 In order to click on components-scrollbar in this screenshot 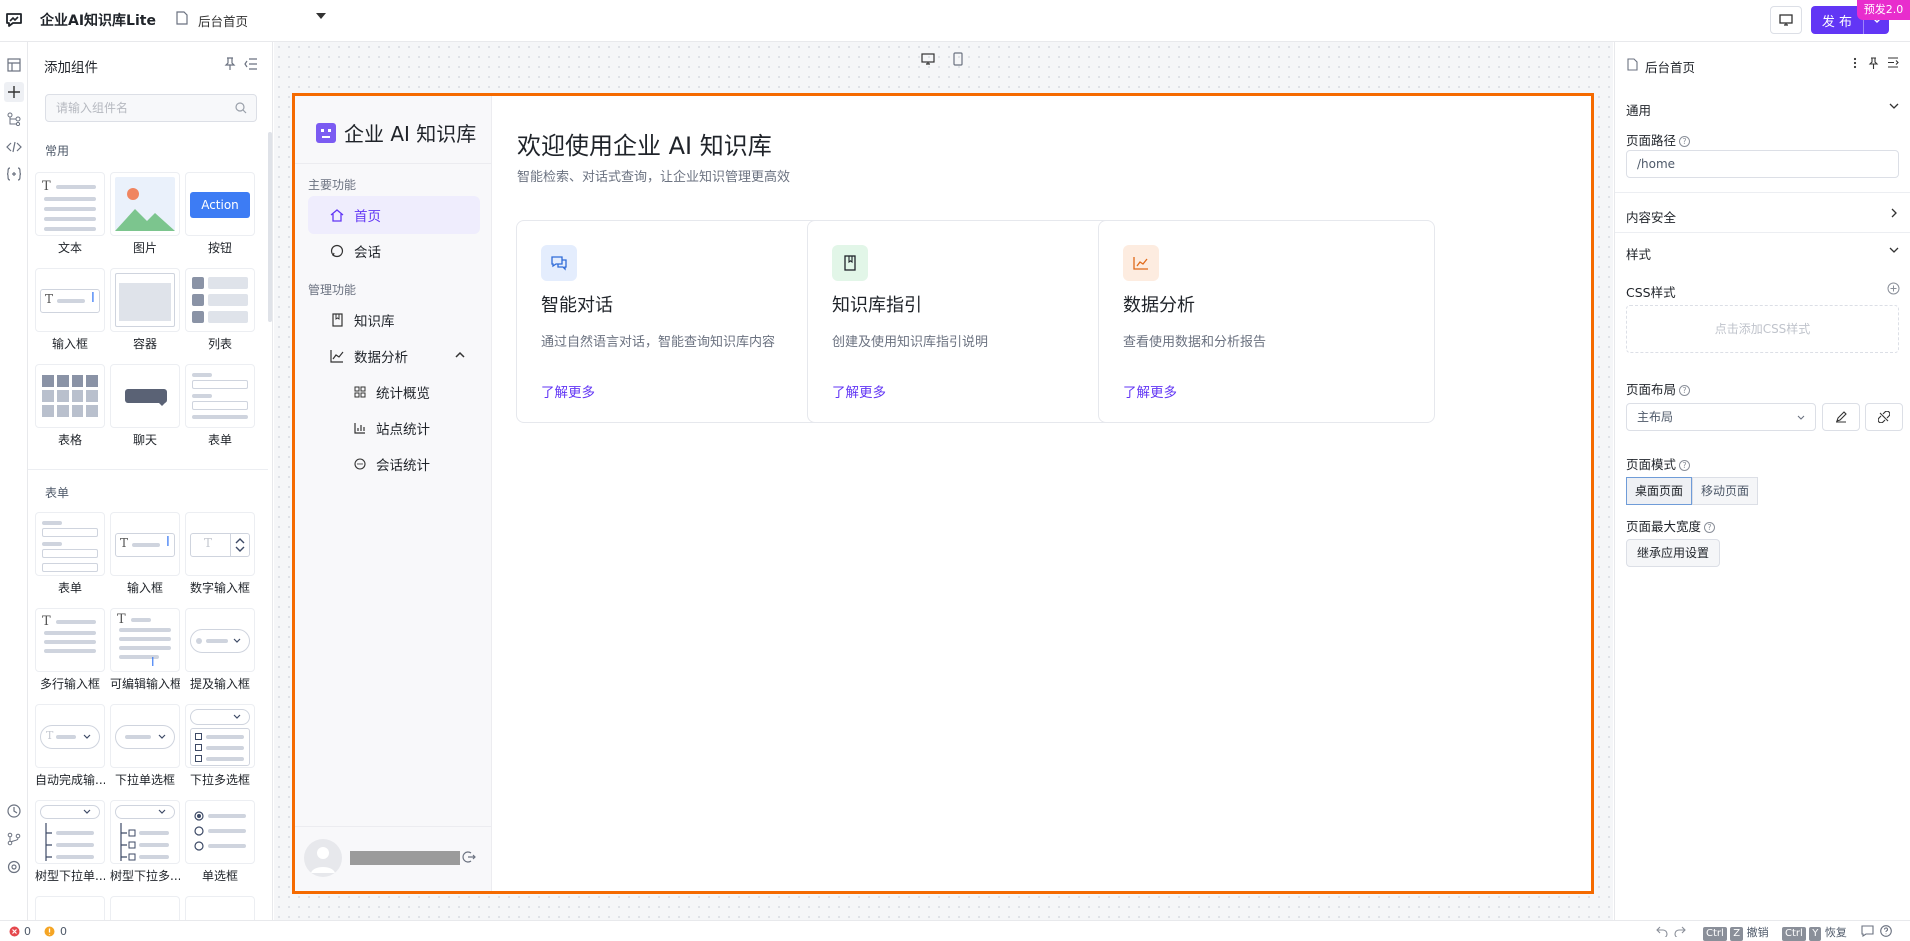, I will do `click(270, 227)`.